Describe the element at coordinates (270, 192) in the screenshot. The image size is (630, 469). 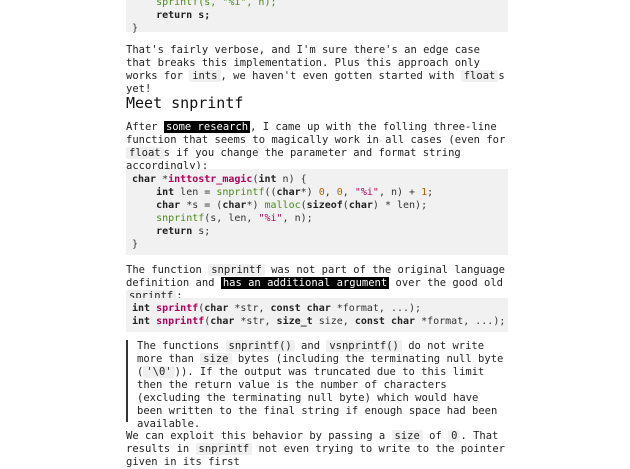
I see `code-text: ((` at that location.